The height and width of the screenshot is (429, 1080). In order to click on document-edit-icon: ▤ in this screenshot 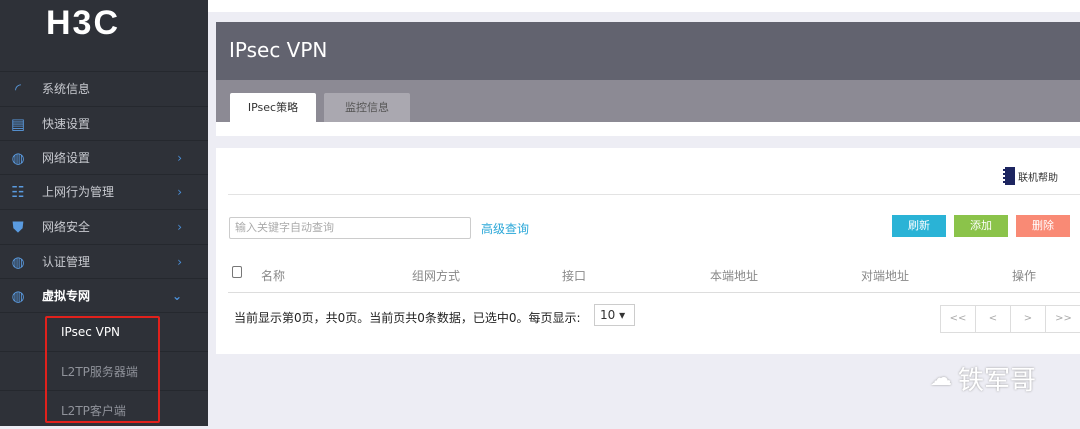, I will do `click(18, 123)`.